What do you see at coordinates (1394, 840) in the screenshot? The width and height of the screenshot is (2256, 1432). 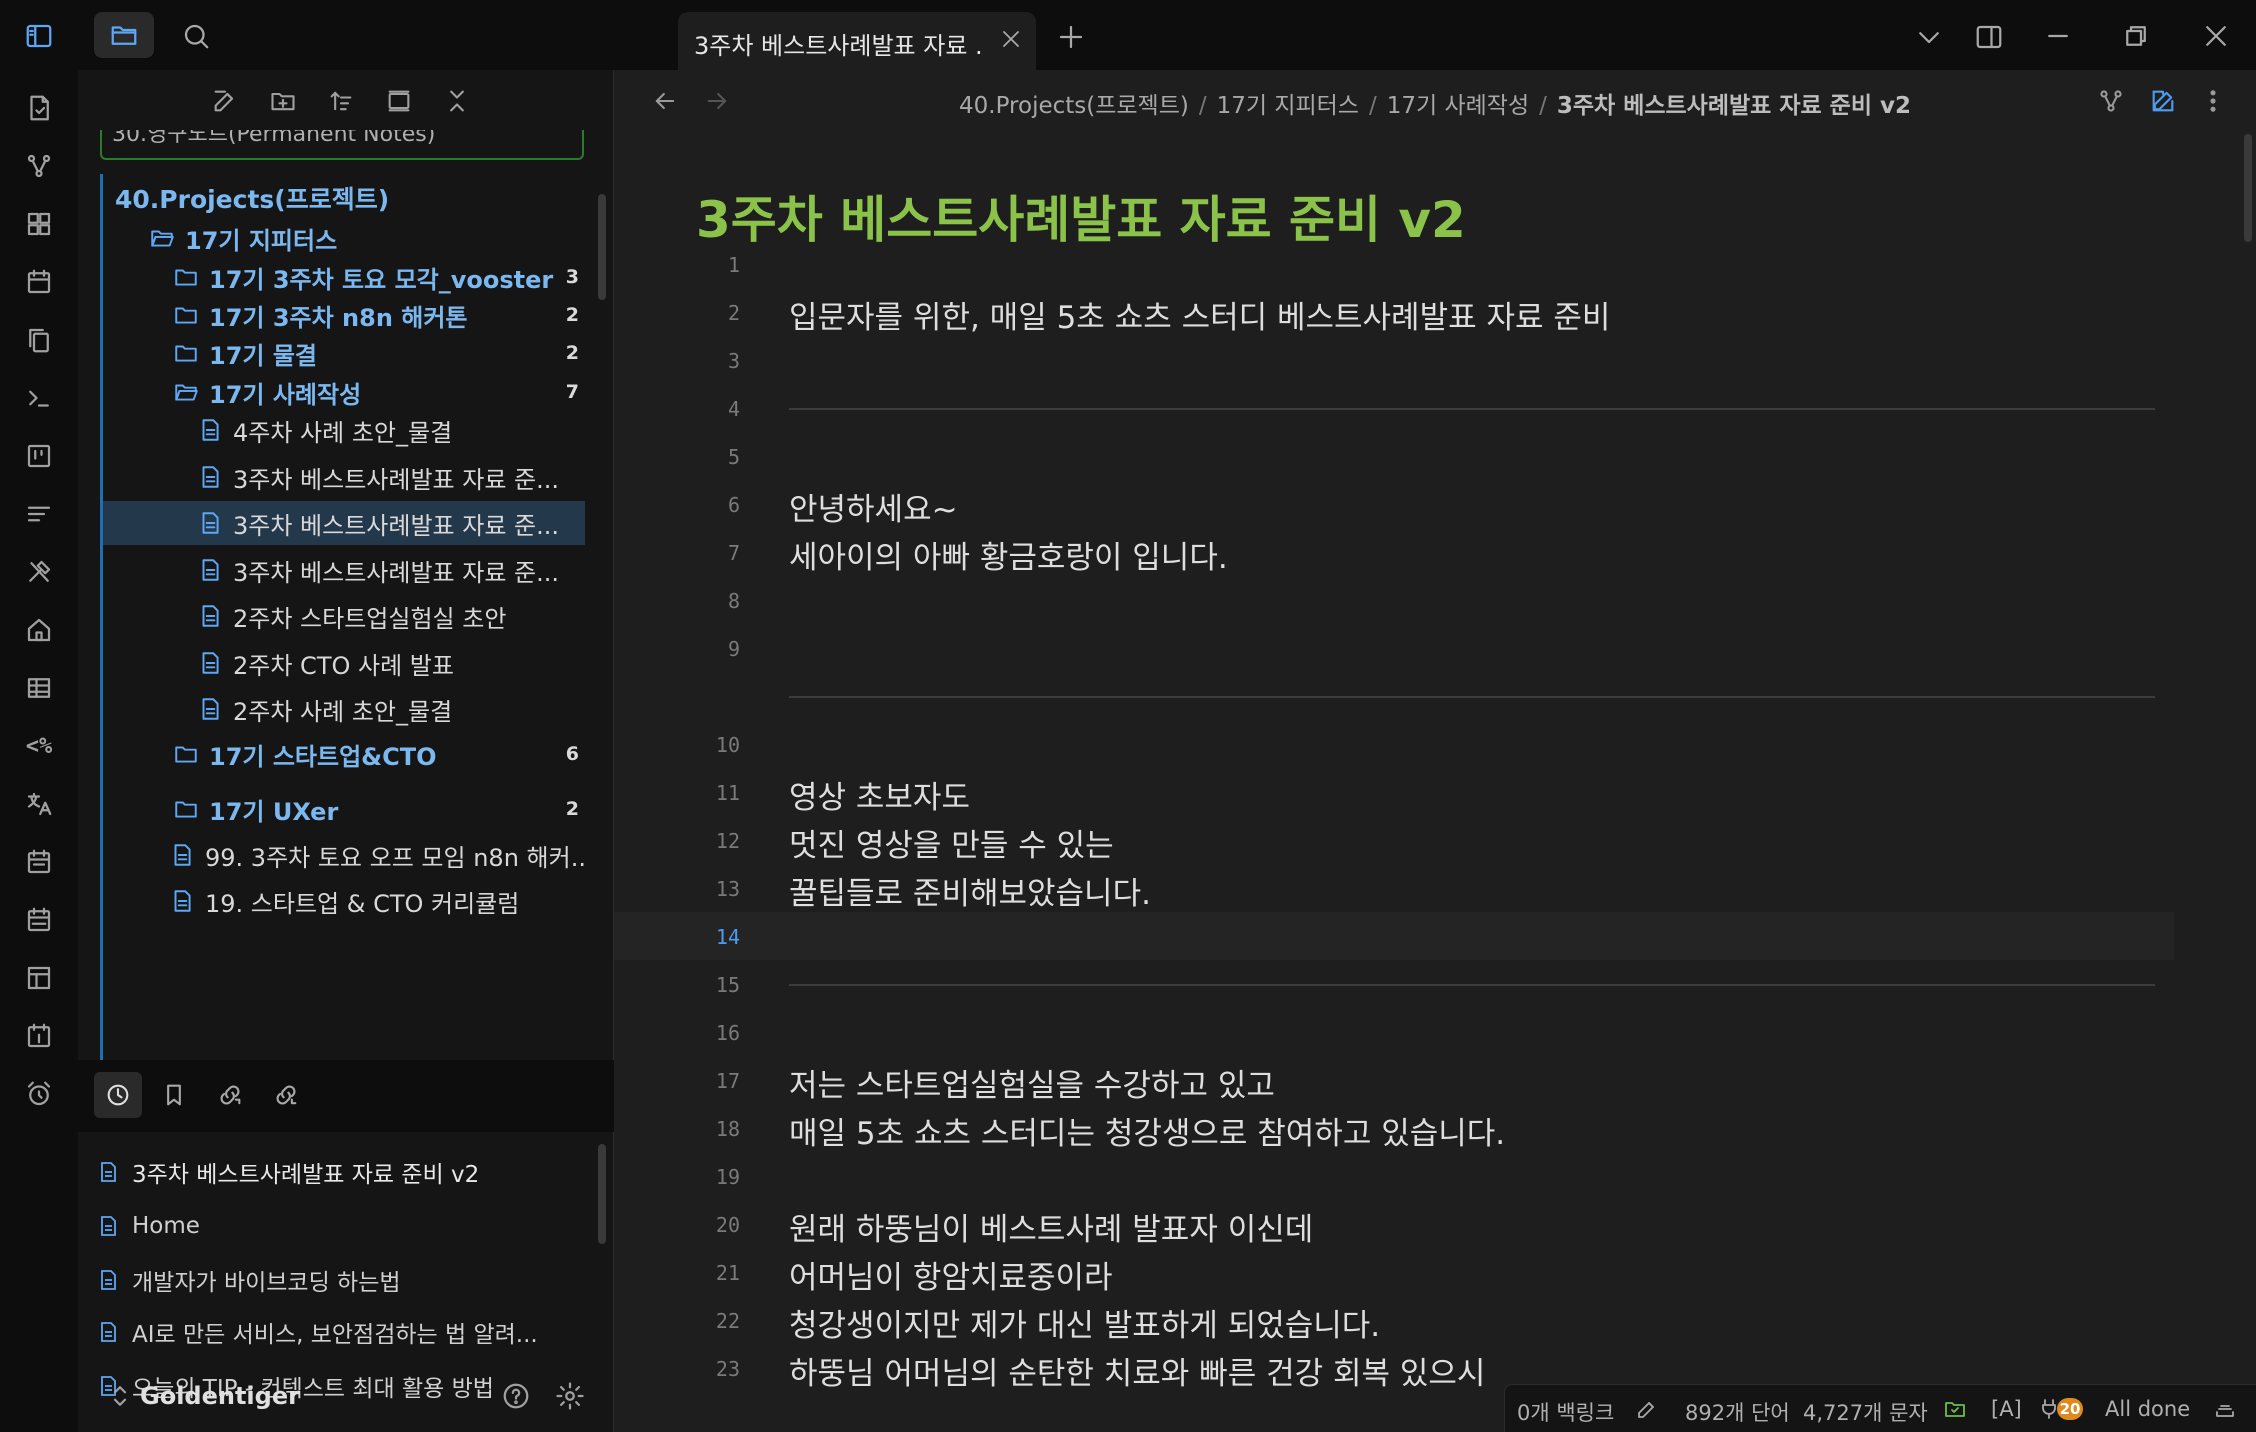 I see `editor-line: 12 멋진 영상을 만들 수 있는` at bounding box center [1394, 840].